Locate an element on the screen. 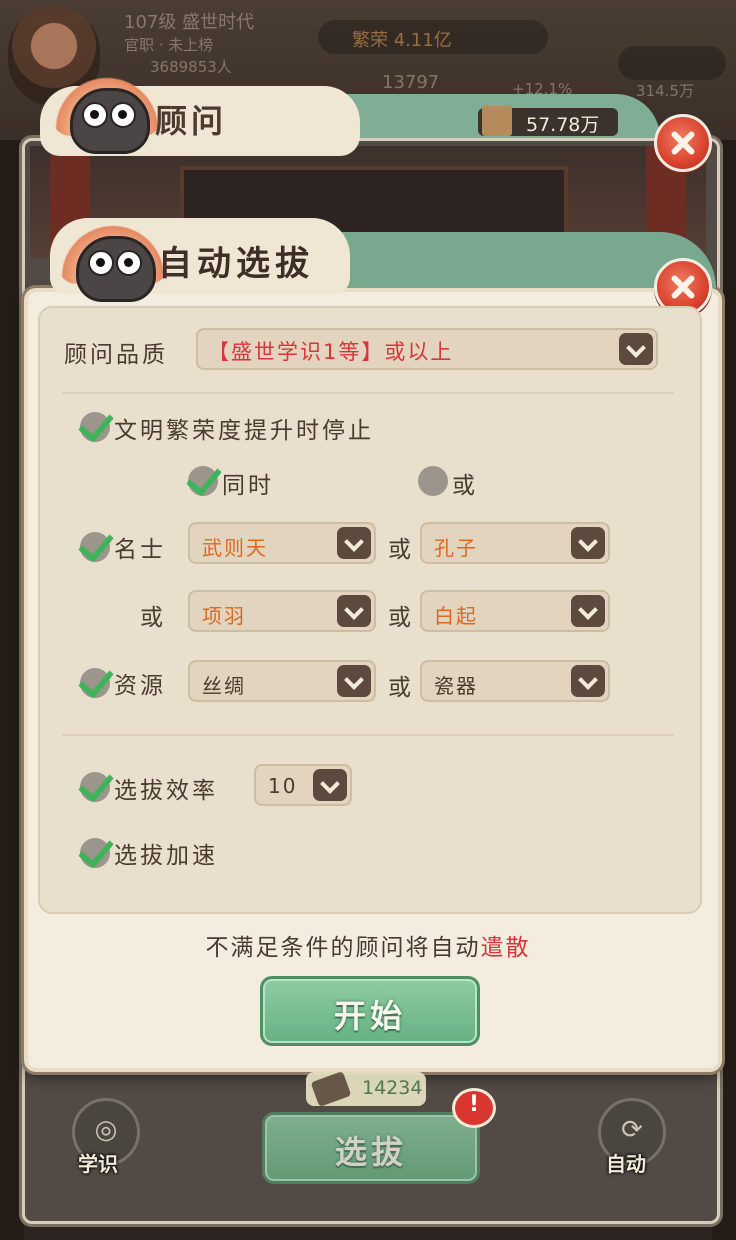 This screenshot has height=1240, width=736. stop-condition-label: 文明繁荣度提升时停止 is located at coordinates (244, 431).